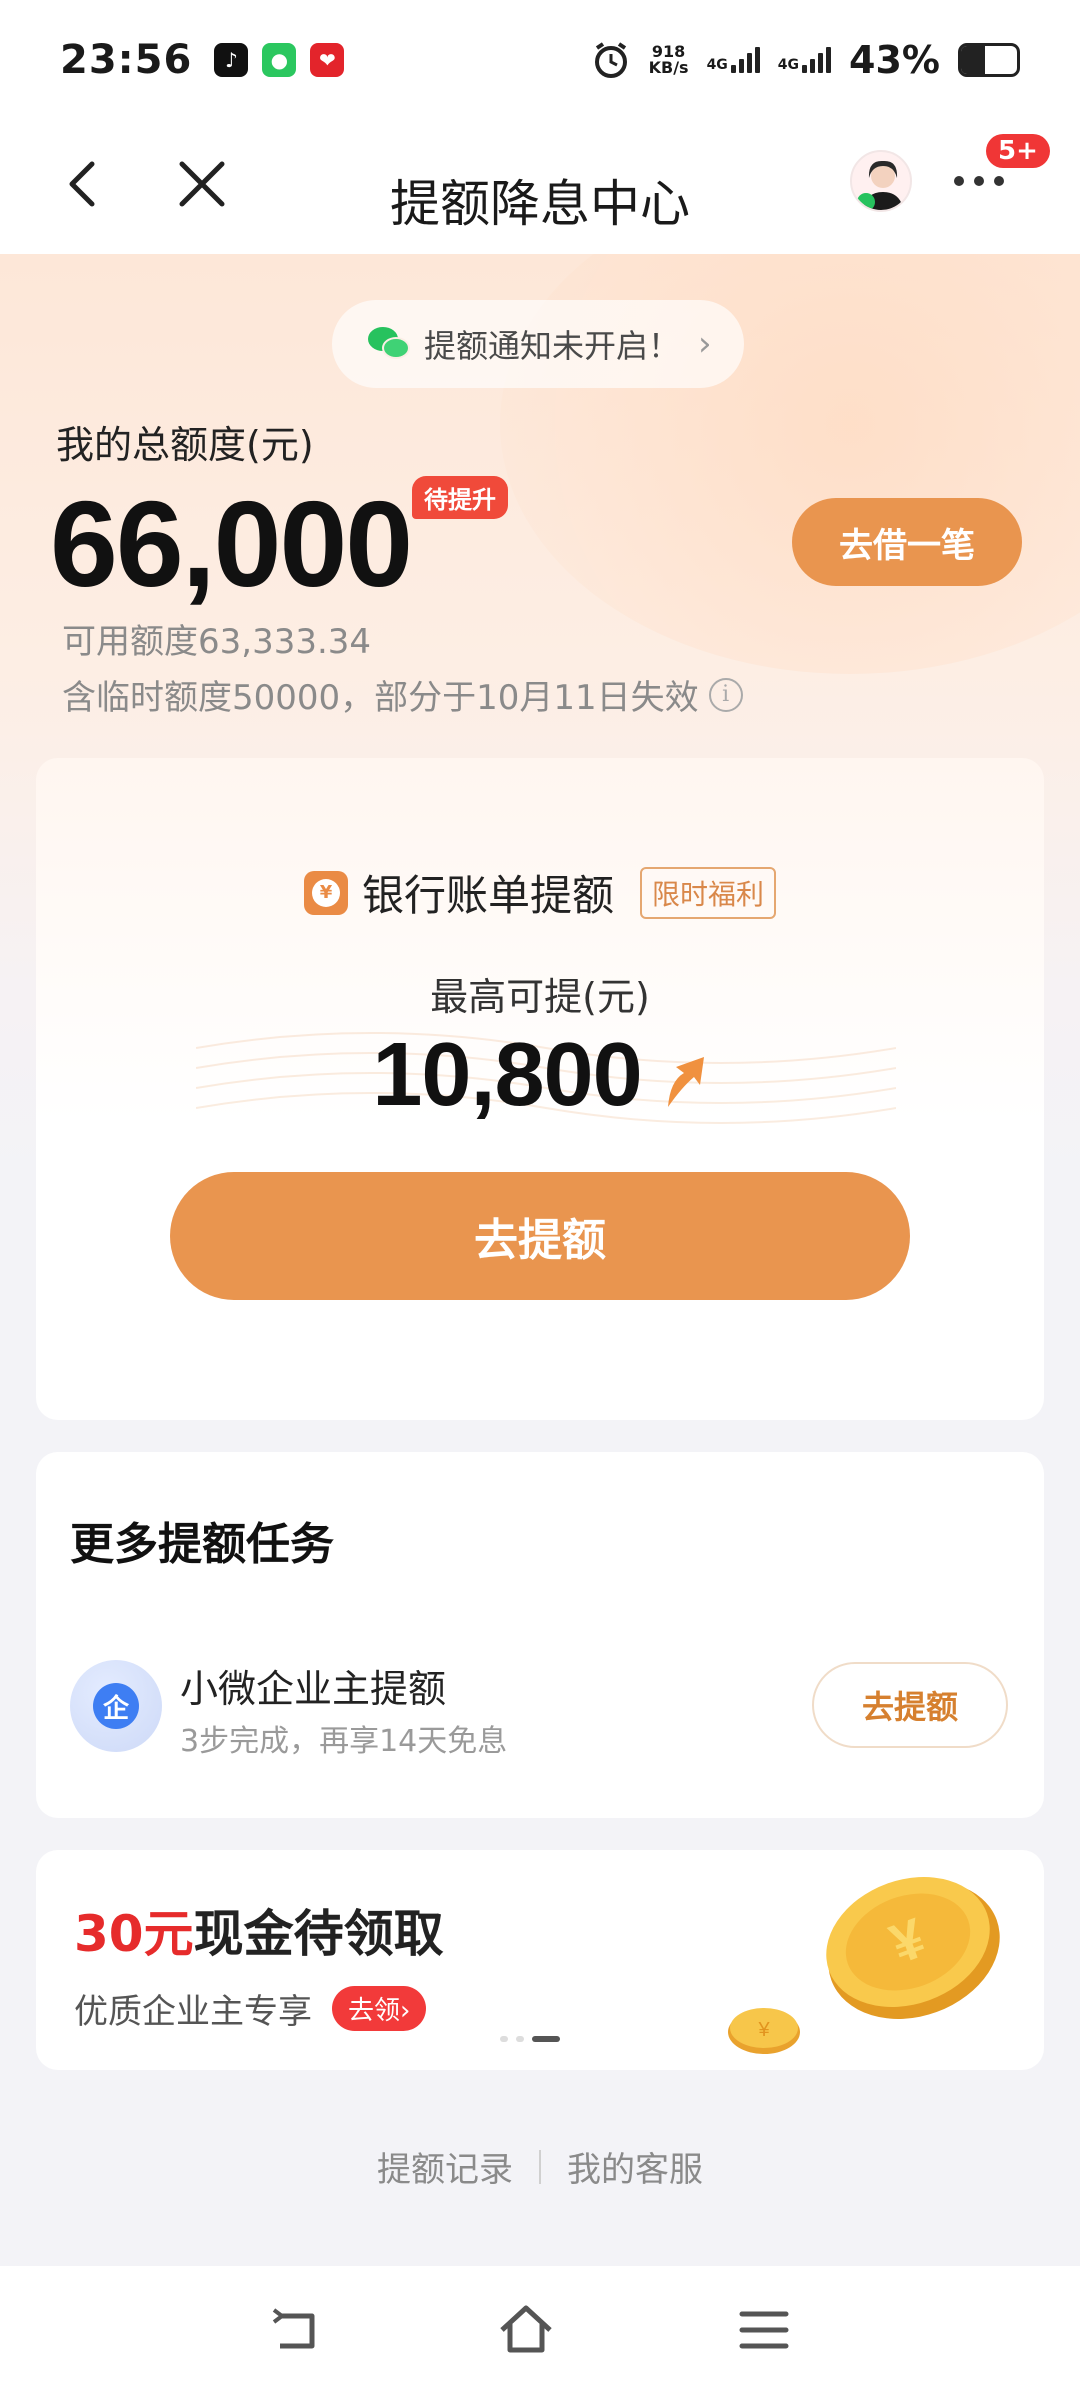 Image resolution: width=1080 pixels, height=2392 pixels. What do you see at coordinates (460, 497) in the screenshot?
I see `pending-tag: 待提升` at bounding box center [460, 497].